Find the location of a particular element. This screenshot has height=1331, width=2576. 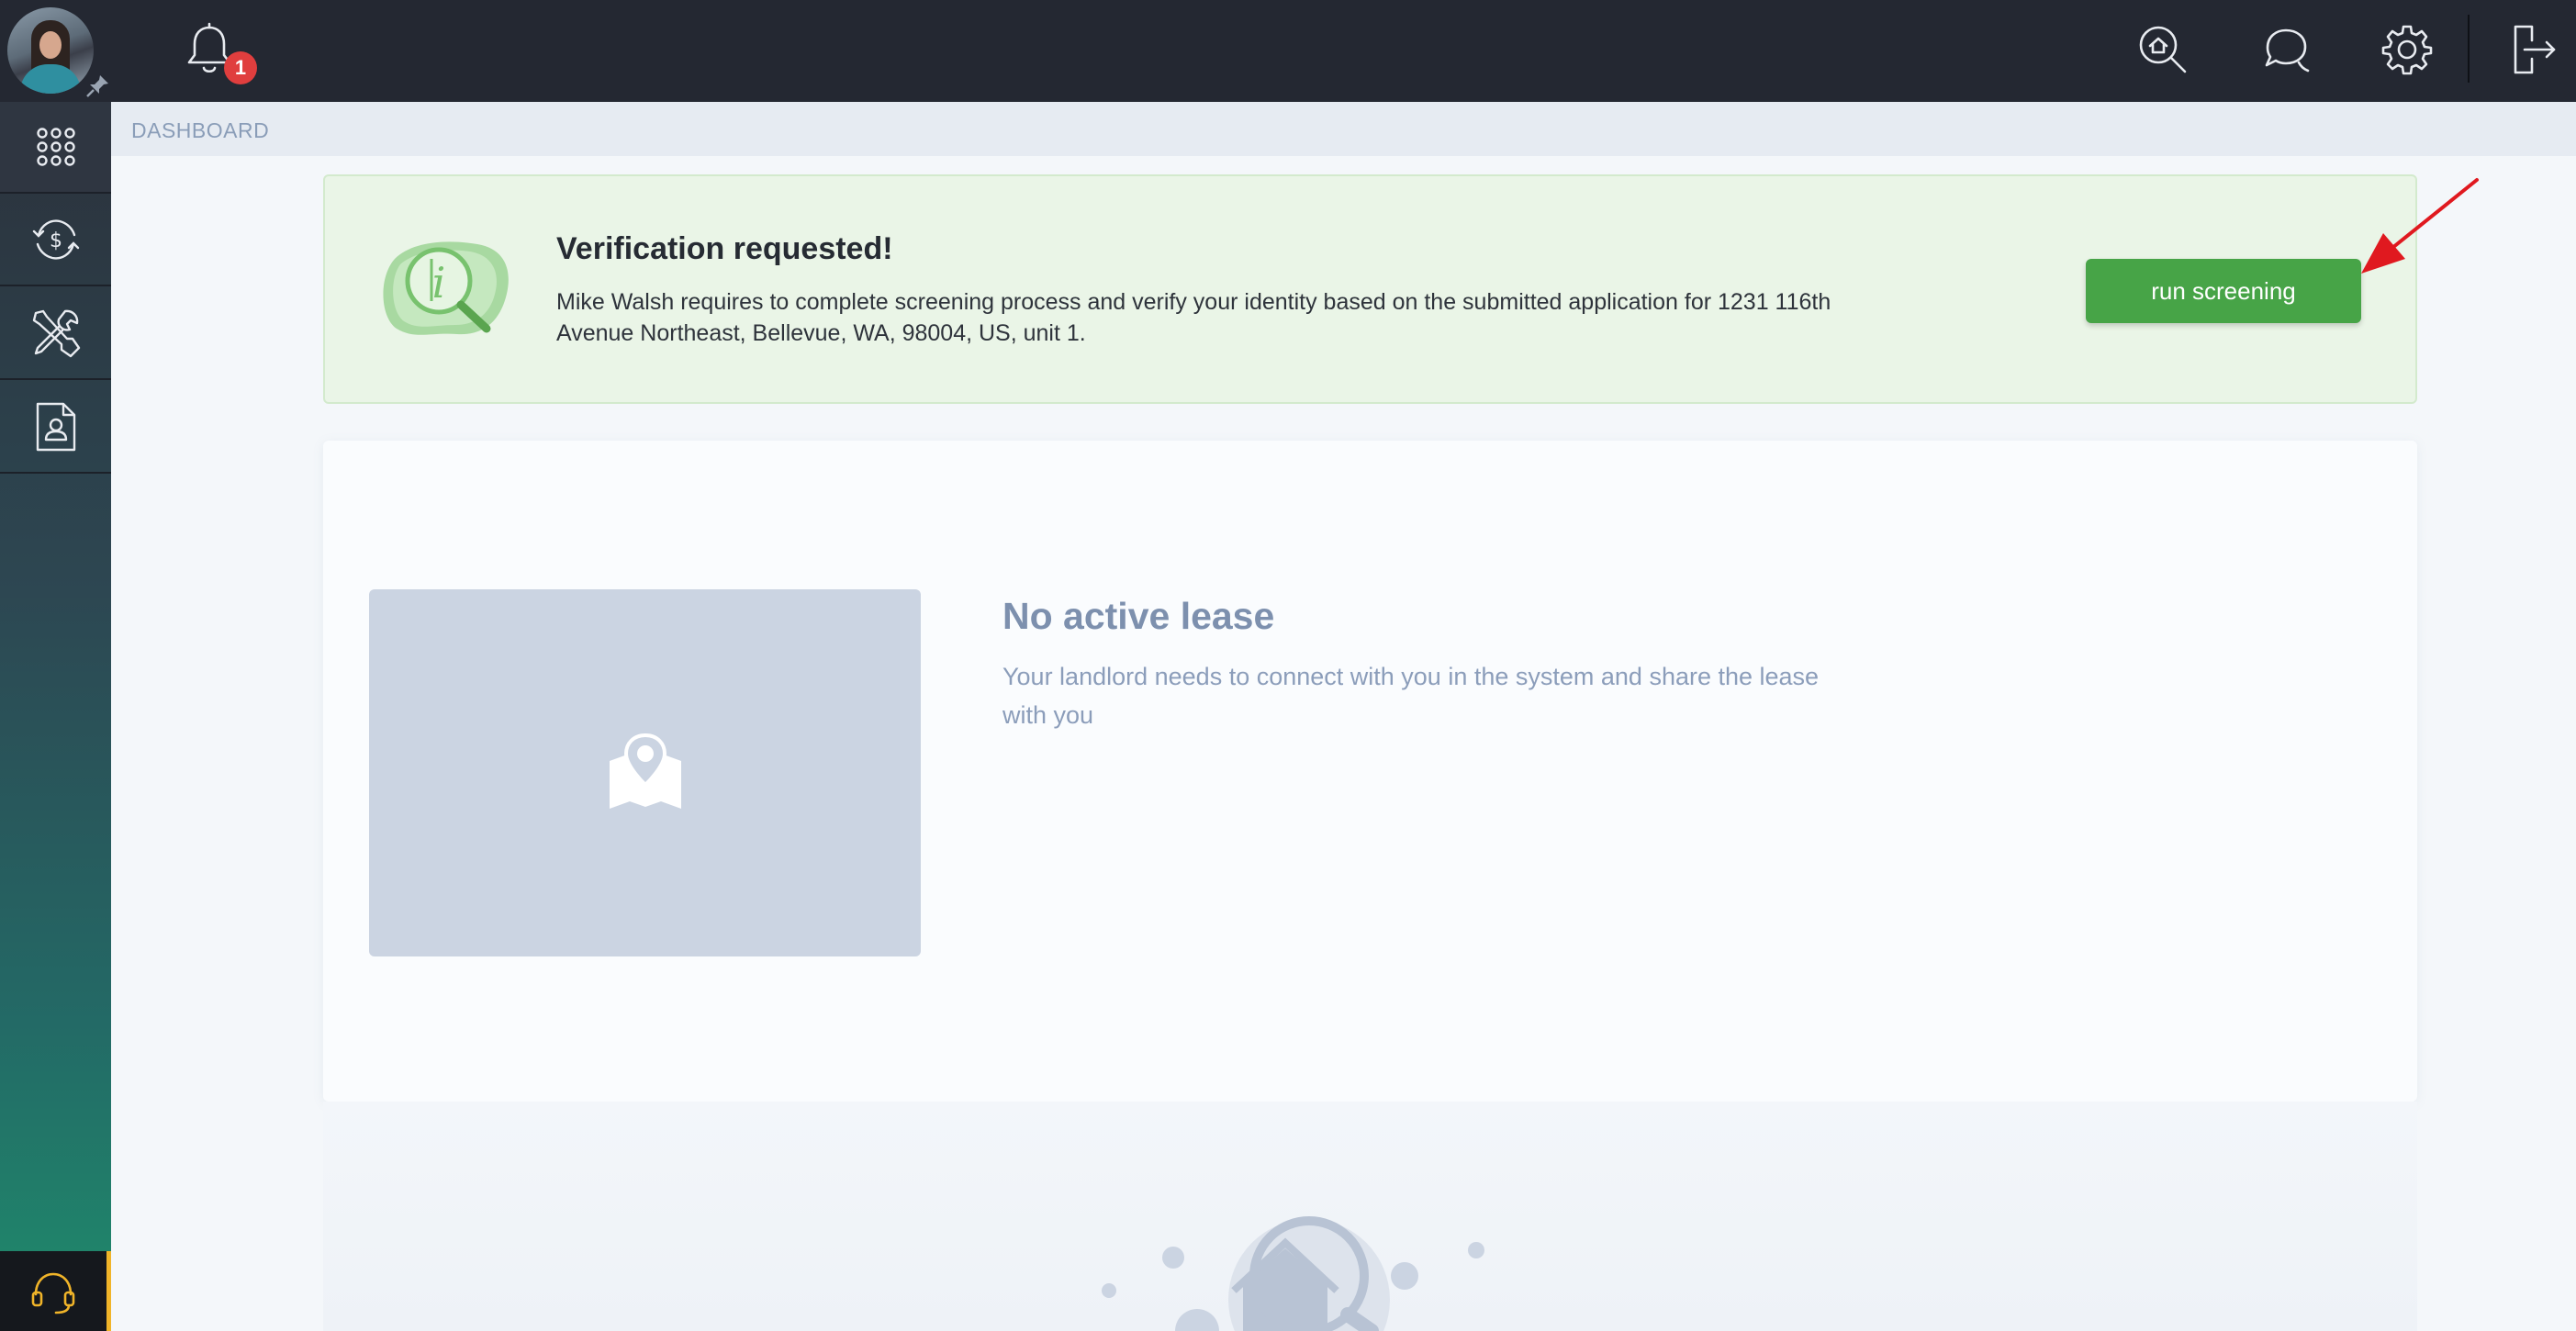

run-screening-button: run screening is located at coordinates (2223, 291).